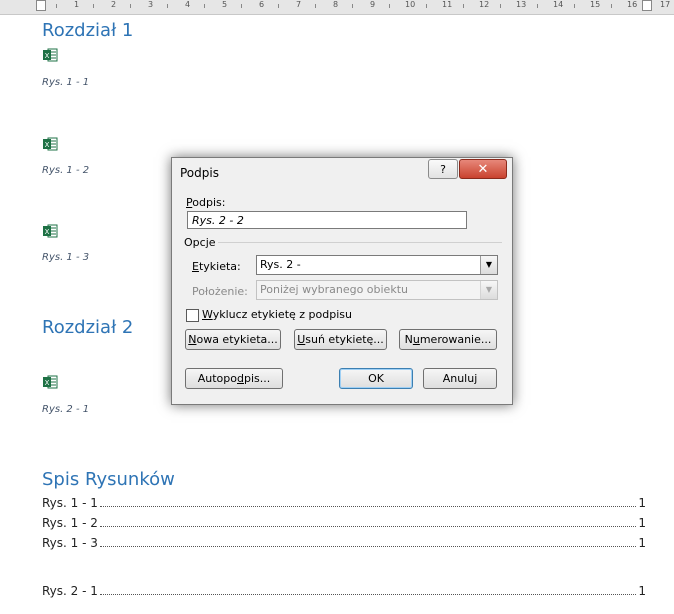  I want to click on table-of-figures-heading: Spis Rysunków, so click(108, 479).